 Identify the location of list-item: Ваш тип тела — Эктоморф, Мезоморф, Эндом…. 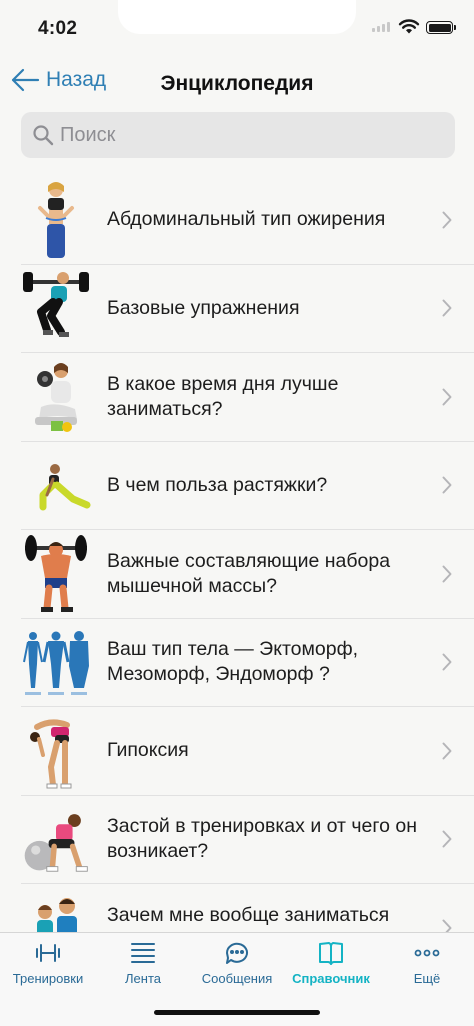
(247, 663).